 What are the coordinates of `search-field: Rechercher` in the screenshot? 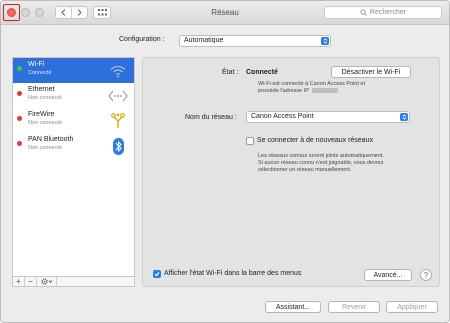 It's located at (383, 12).